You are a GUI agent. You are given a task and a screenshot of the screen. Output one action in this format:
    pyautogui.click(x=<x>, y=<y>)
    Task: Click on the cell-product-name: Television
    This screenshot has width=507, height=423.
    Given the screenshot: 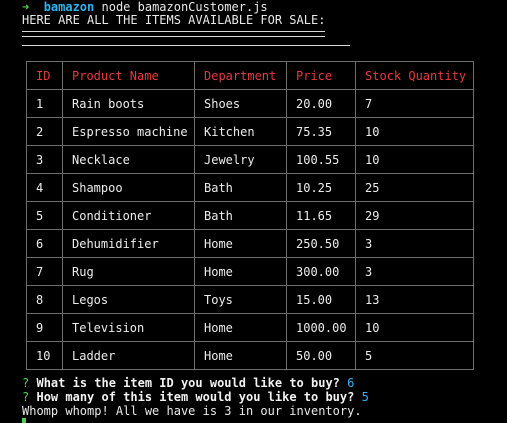 What is the action you would take?
    pyautogui.click(x=128, y=327)
    